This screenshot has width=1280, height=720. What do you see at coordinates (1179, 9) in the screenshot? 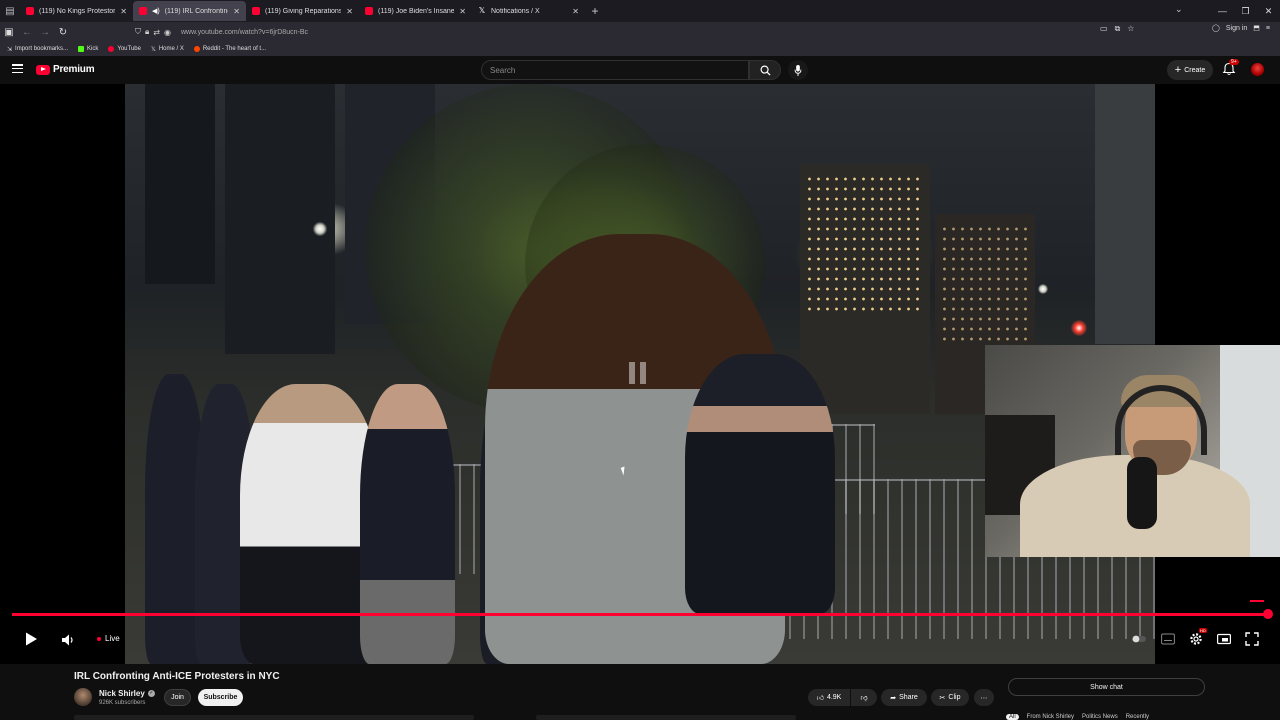
I see `tab-overflow-chevron-icon: ⌄` at bounding box center [1179, 9].